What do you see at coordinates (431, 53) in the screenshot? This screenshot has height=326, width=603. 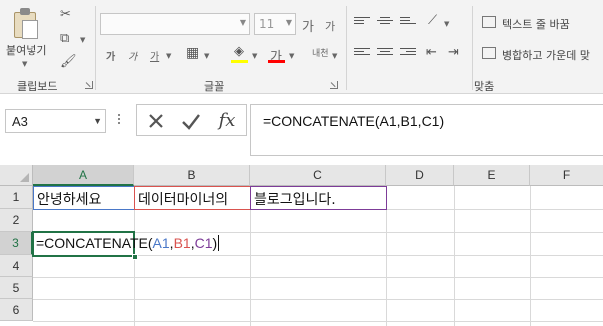 I see `decrease-indent-icon: ⇤` at bounding box center [431, 53].